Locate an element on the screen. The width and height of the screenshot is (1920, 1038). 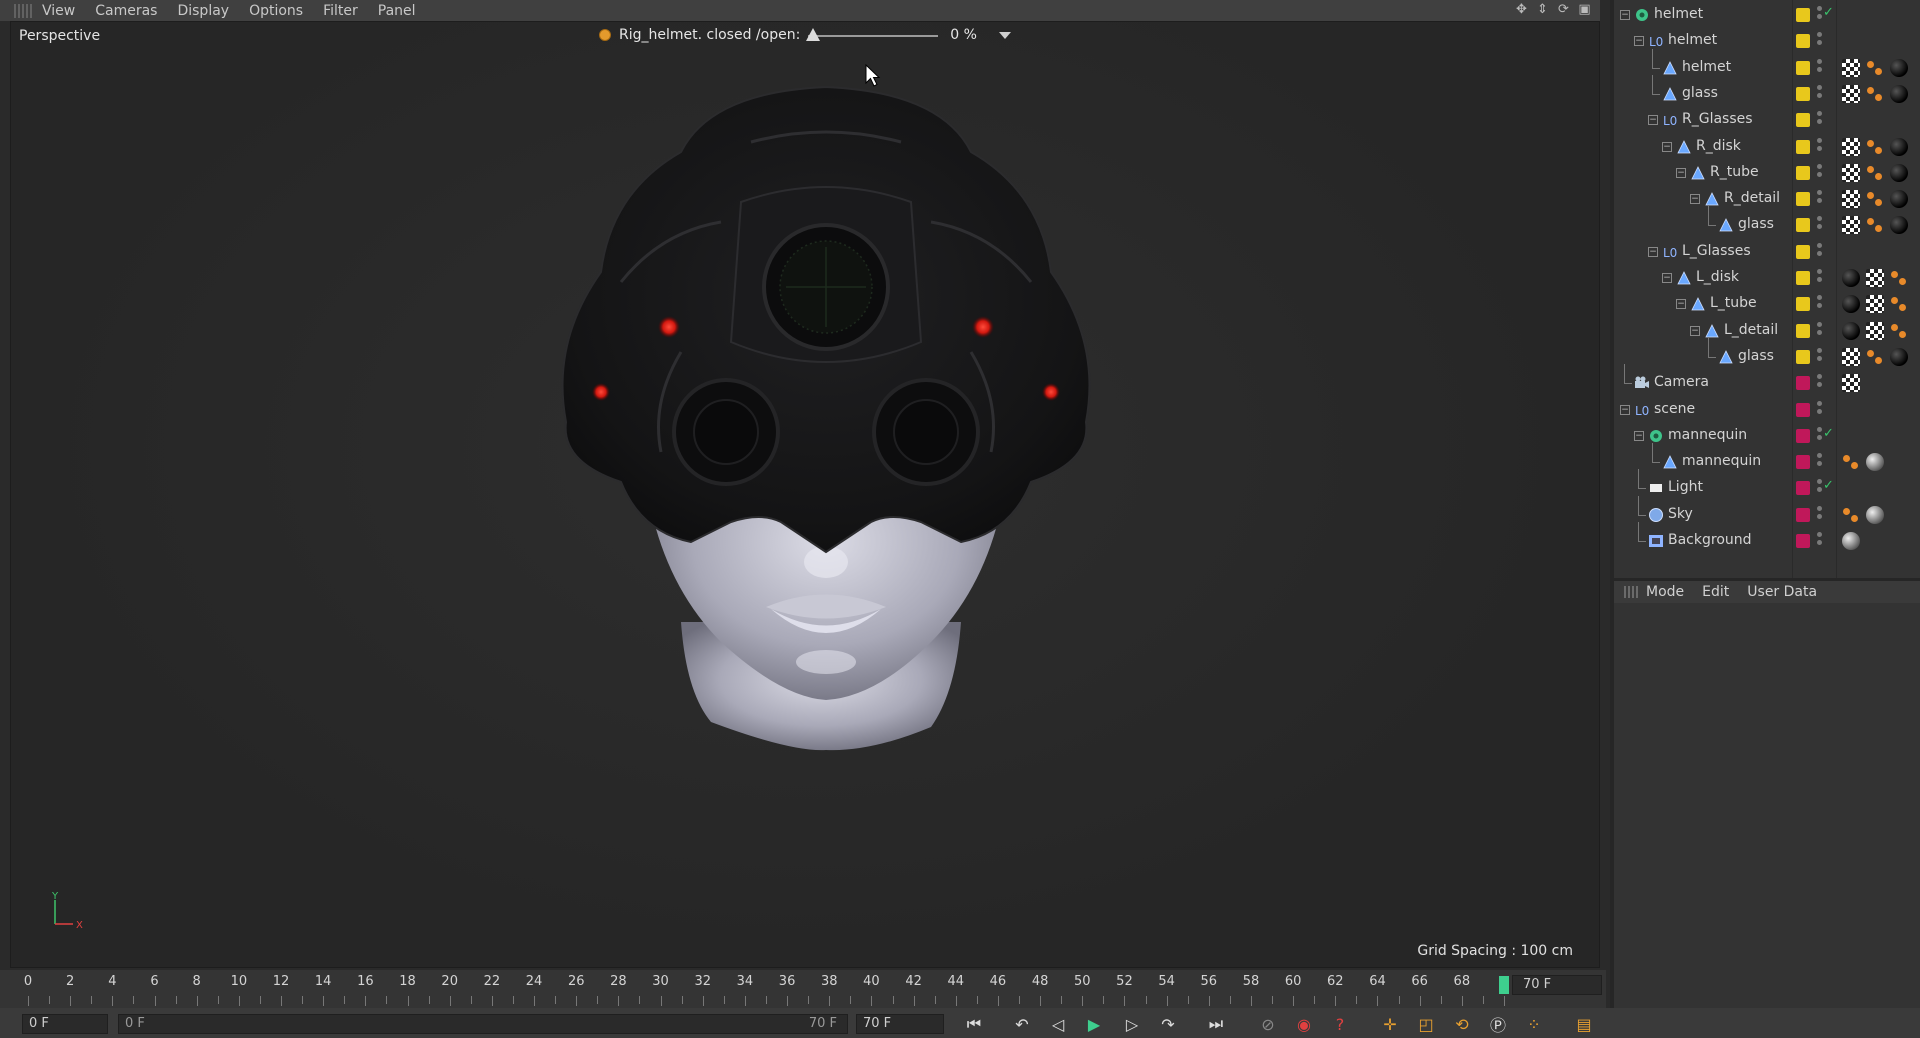
object-row: − L0 helmet is located at coordinates (1767, 41).